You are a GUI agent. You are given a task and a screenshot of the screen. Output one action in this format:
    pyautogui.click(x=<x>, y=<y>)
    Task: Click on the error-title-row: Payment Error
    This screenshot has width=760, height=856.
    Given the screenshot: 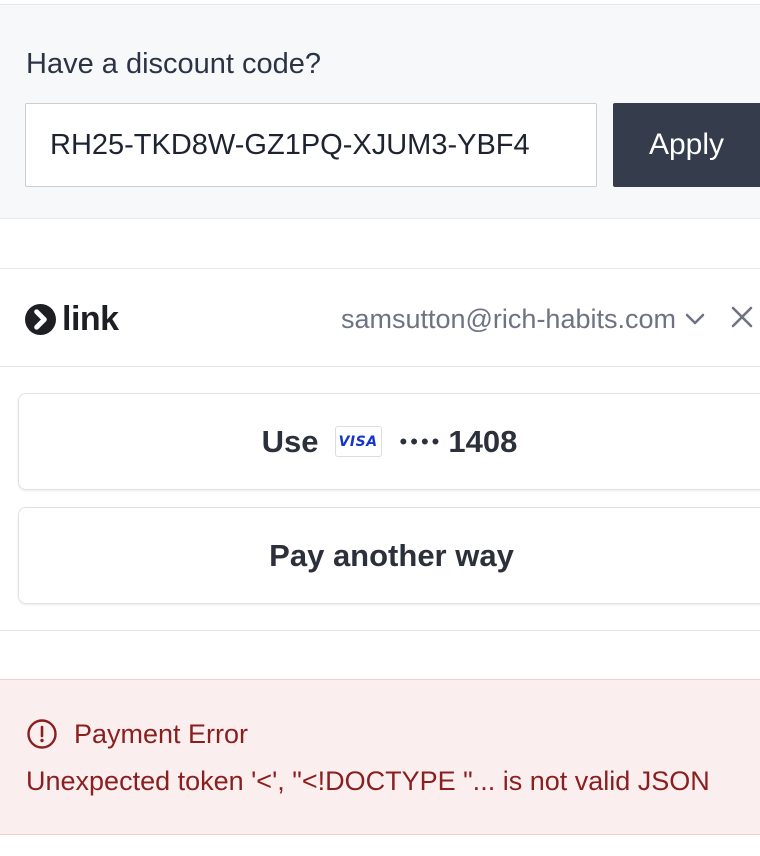 What is the action you would take?
    pyautogui.click(x=137, y=734)
    